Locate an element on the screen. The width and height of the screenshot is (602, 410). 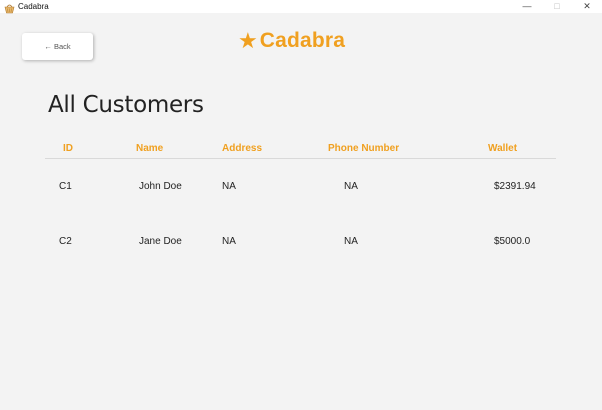
cell-id: C1 is located at coordinates (65, 186).